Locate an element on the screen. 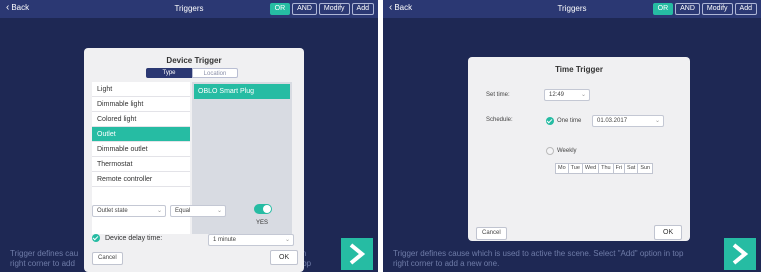  day-wed: Wed is located at coordinates (590, 168).